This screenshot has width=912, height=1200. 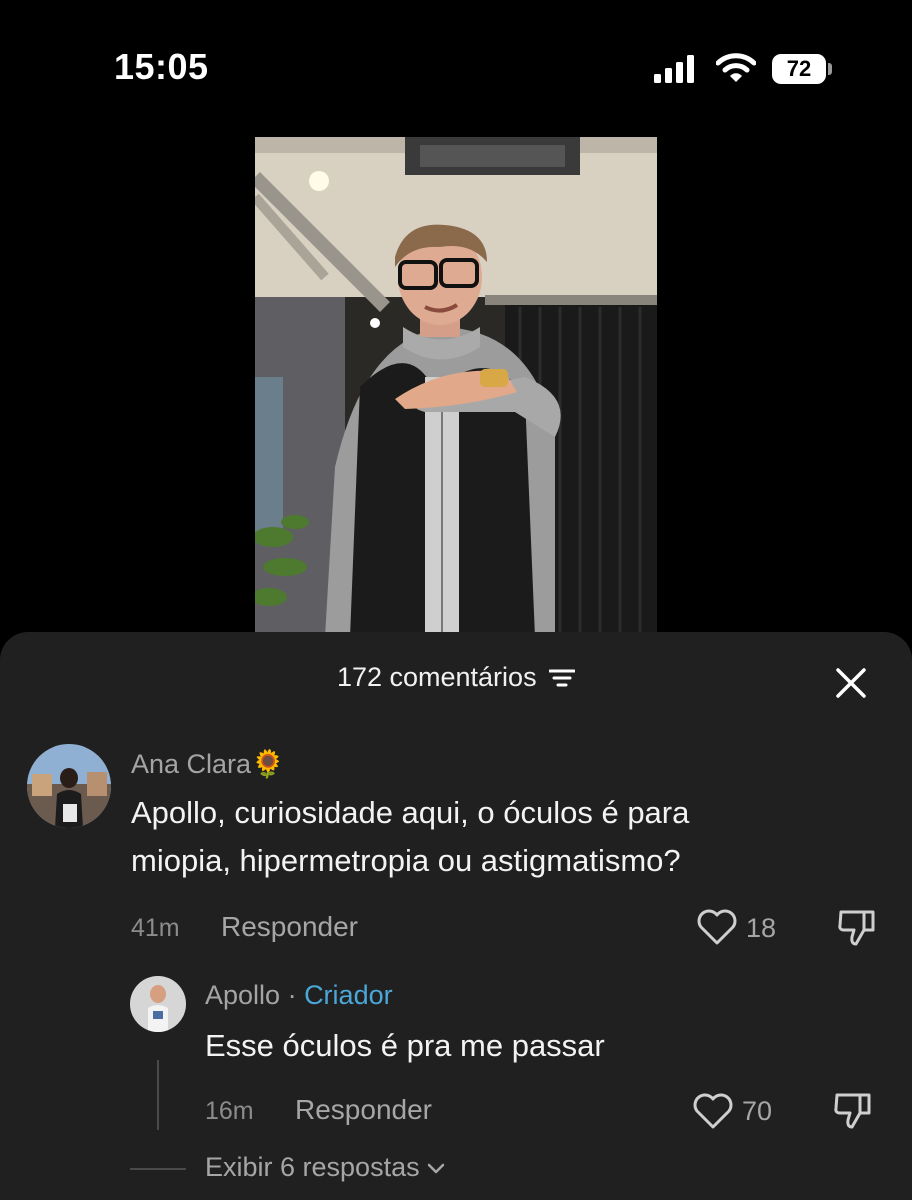 What do you see at coordinates (736, 67) in the screenshot?
I see `wifi-icon` at bounding box center [736, 67].